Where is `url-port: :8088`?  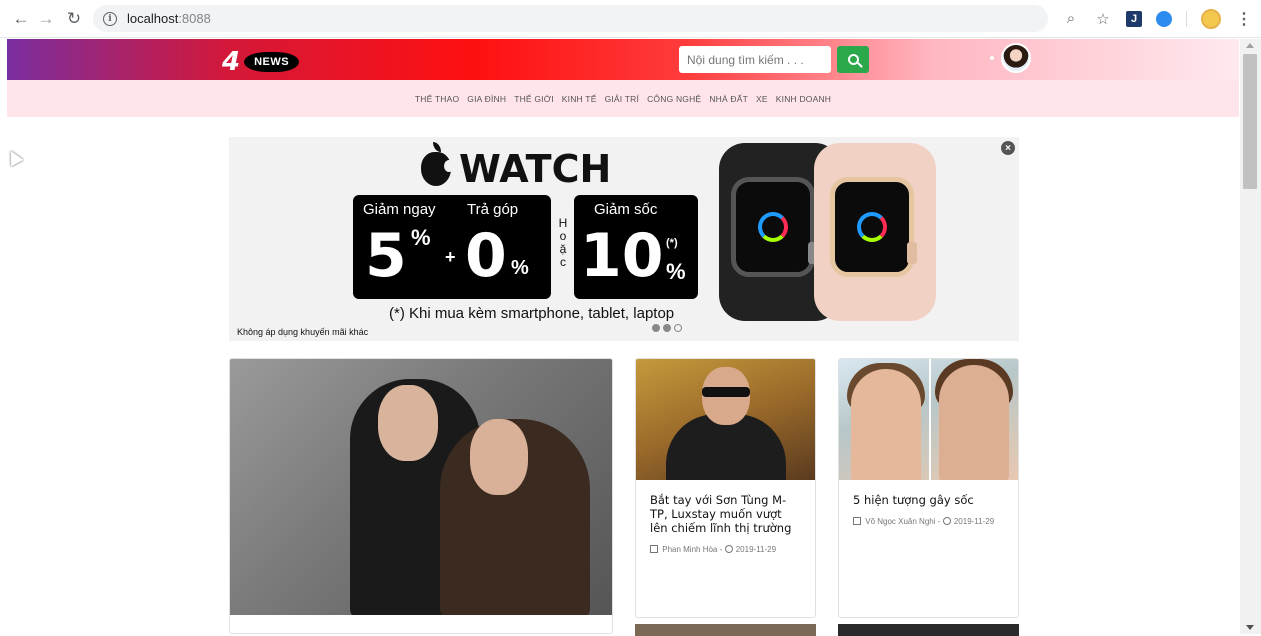 url-port: :8088 is located at coordinates (194, 18).